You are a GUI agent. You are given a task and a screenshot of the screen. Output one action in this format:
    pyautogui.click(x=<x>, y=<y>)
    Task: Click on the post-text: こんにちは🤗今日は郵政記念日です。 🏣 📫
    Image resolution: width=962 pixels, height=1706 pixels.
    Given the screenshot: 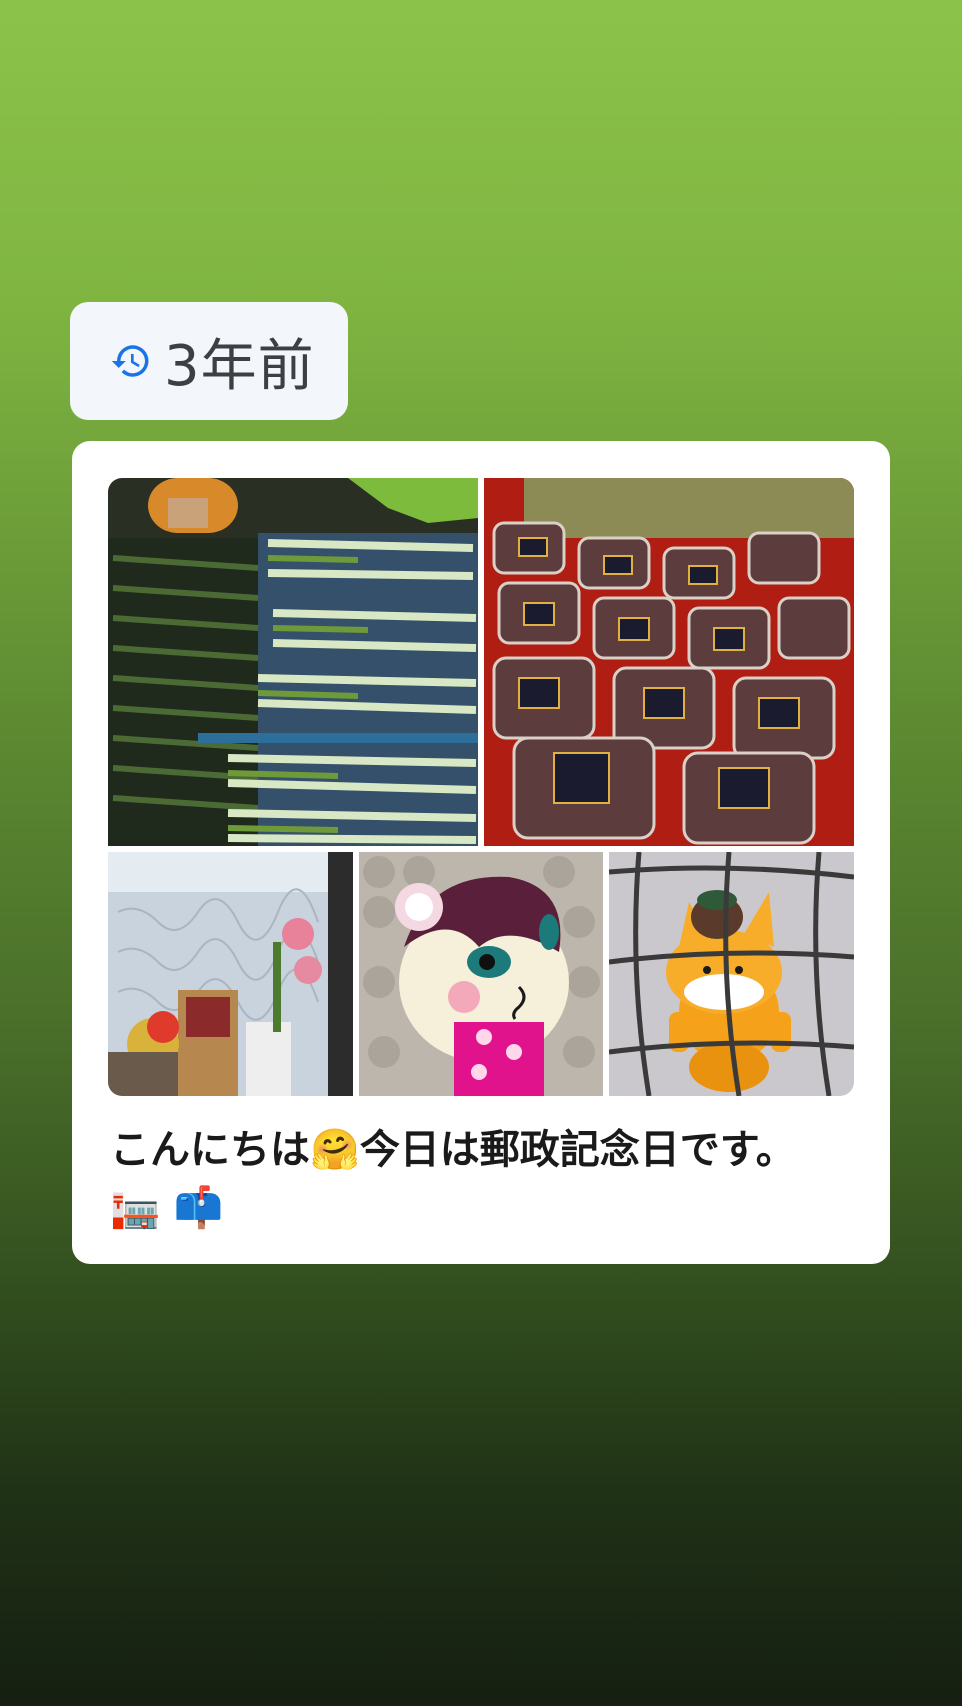 What is the action you would take?
    pyautogui.click(x=485, y=1179)
    